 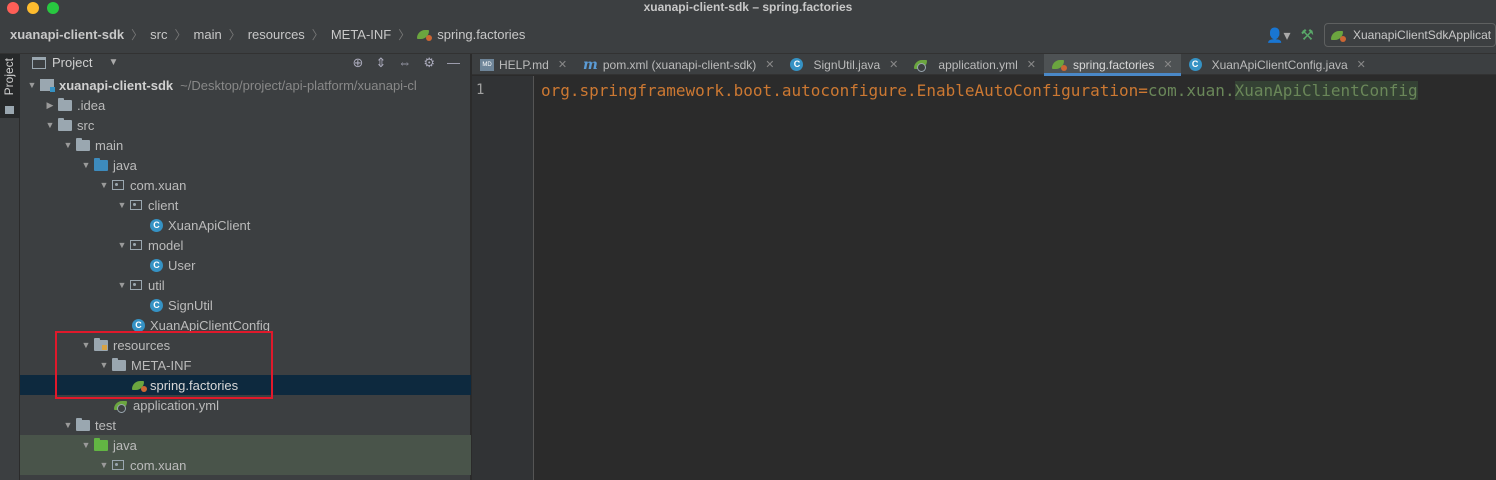 What do you see at coordinates (116, 85) in the screenshot?
I see `tree-node-label: xuanapi-client-sdk` at bounding box center [116, 85].